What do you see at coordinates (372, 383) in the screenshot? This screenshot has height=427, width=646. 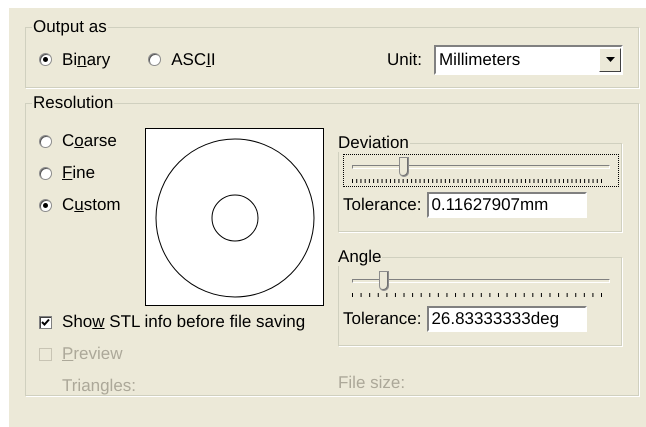 I see `file-size-label: File size:` at bounding box center [372, 383].